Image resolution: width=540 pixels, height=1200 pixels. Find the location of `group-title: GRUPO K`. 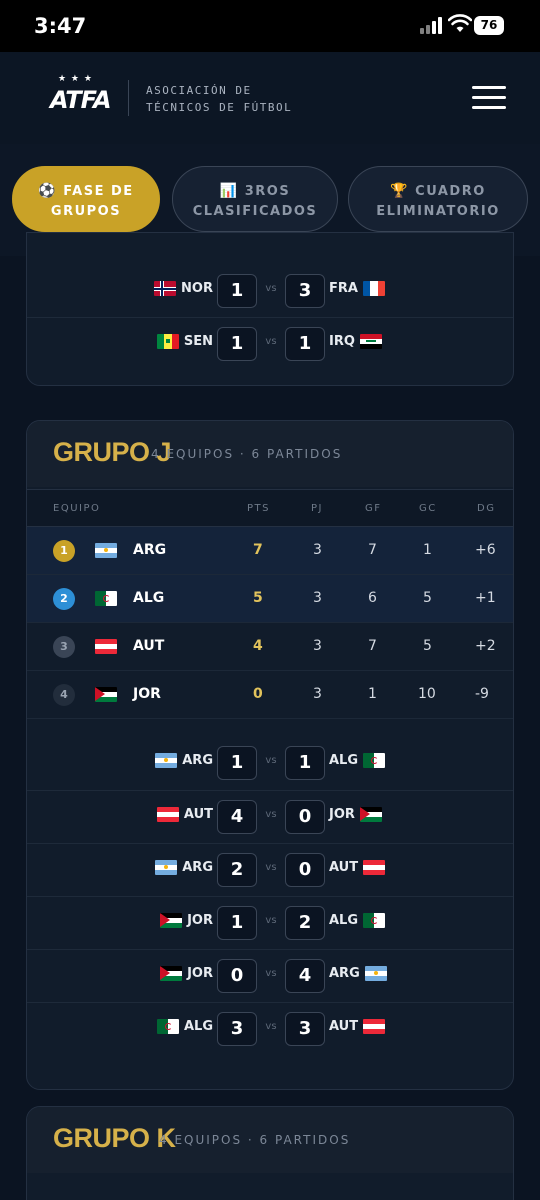

group-title: GRUPO K is located at coordinates (114, 1138).